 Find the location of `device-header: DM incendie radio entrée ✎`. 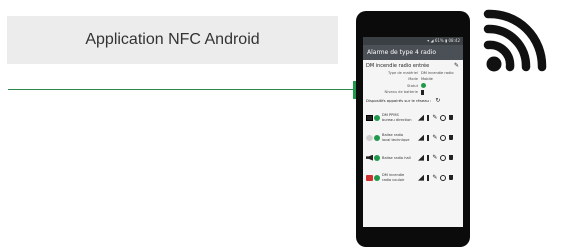

device-header: DM incendie radio entrée ✎ is located at coordinates (413, 64).